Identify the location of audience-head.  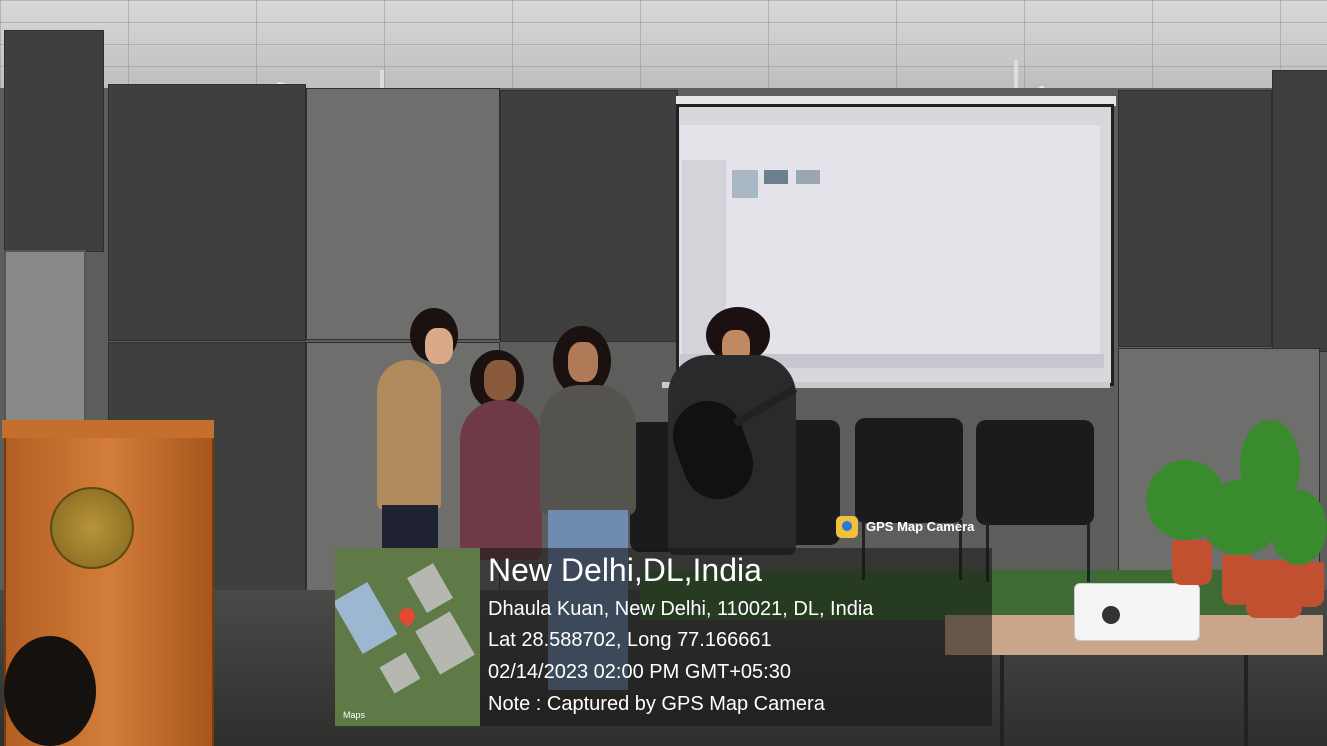
(50, 691).